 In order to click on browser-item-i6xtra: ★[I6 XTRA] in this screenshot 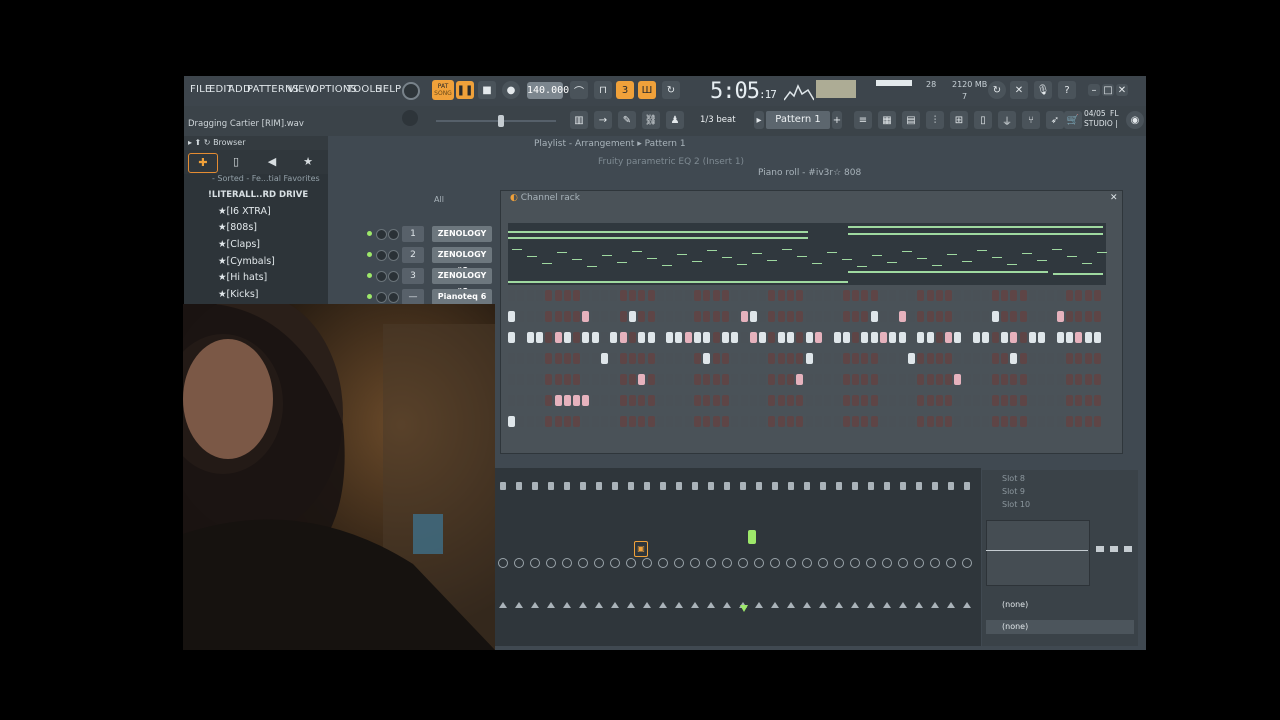, I will do `click(244, 211)`.